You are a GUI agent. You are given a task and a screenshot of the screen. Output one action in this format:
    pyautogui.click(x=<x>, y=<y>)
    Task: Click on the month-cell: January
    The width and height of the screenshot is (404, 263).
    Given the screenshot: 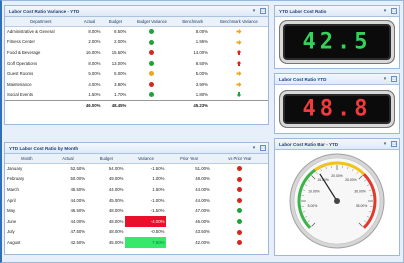 What is the action you would take?
    pyautogui.click(x=15, y=169)
    